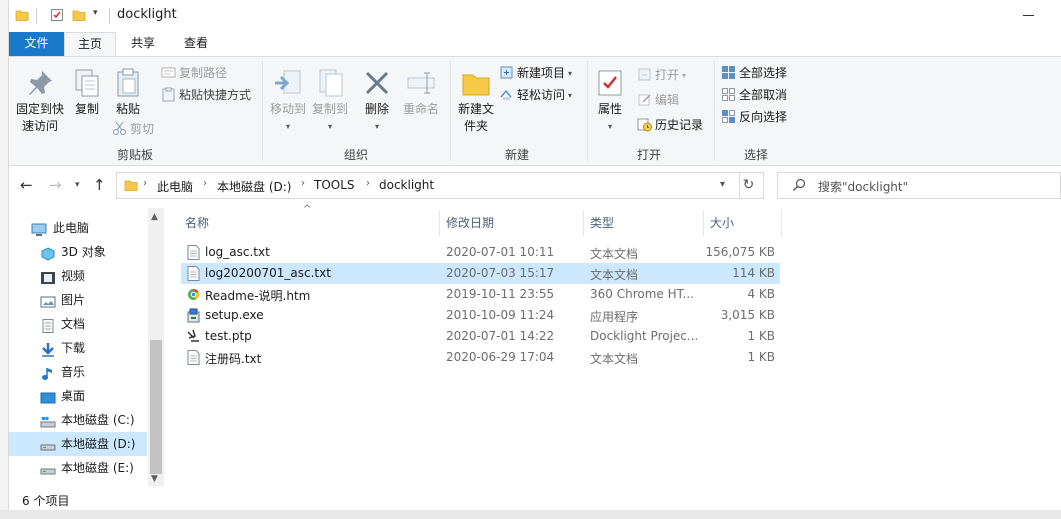  I want to click on column-header-date: 修改日期, so click(470, 222).